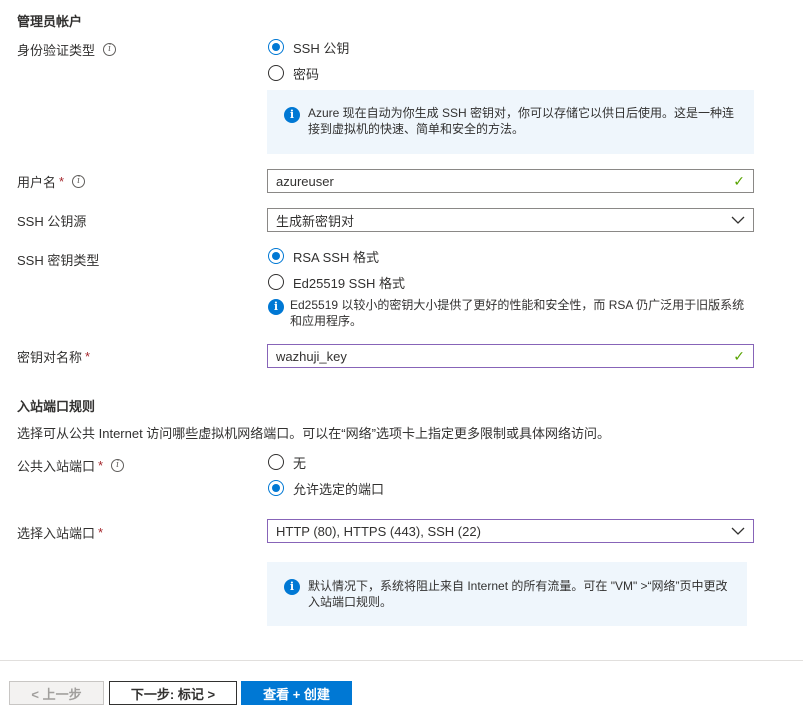  Describe the element at coordinates (52, 221) in the screenshot. I see `ssh-source-label: SSH 公钥源` at that location.